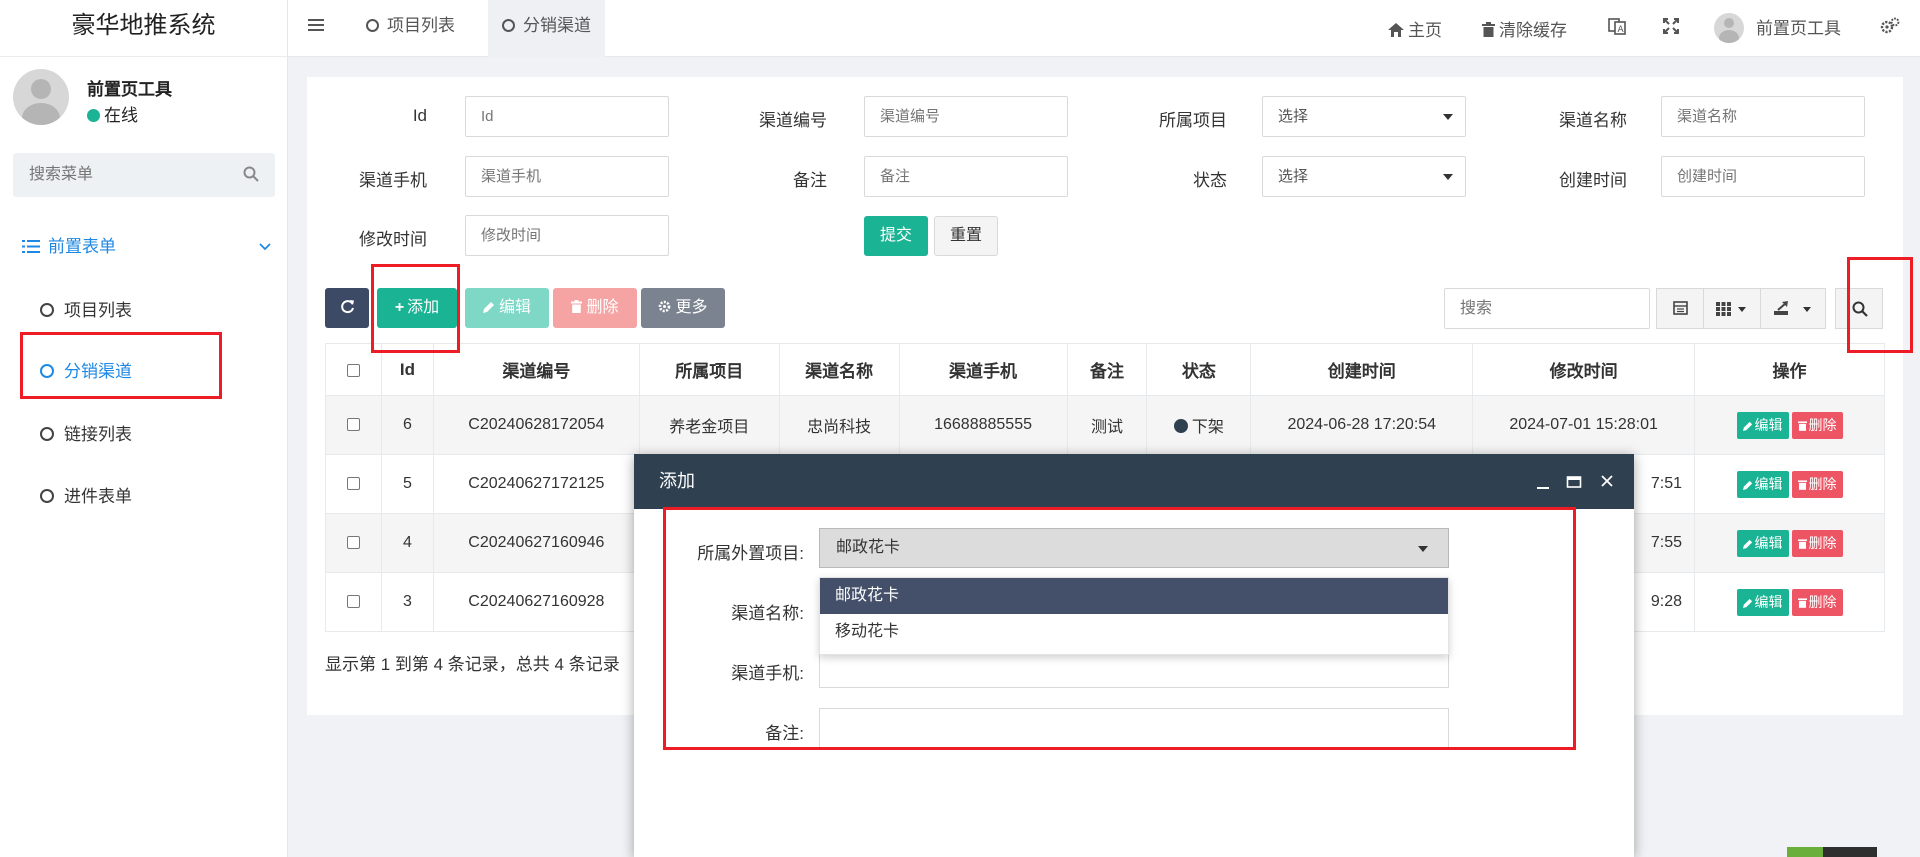 This screenshot has width=1920, height=857. I want to click on caret-down-icon, so click(1807, 309).